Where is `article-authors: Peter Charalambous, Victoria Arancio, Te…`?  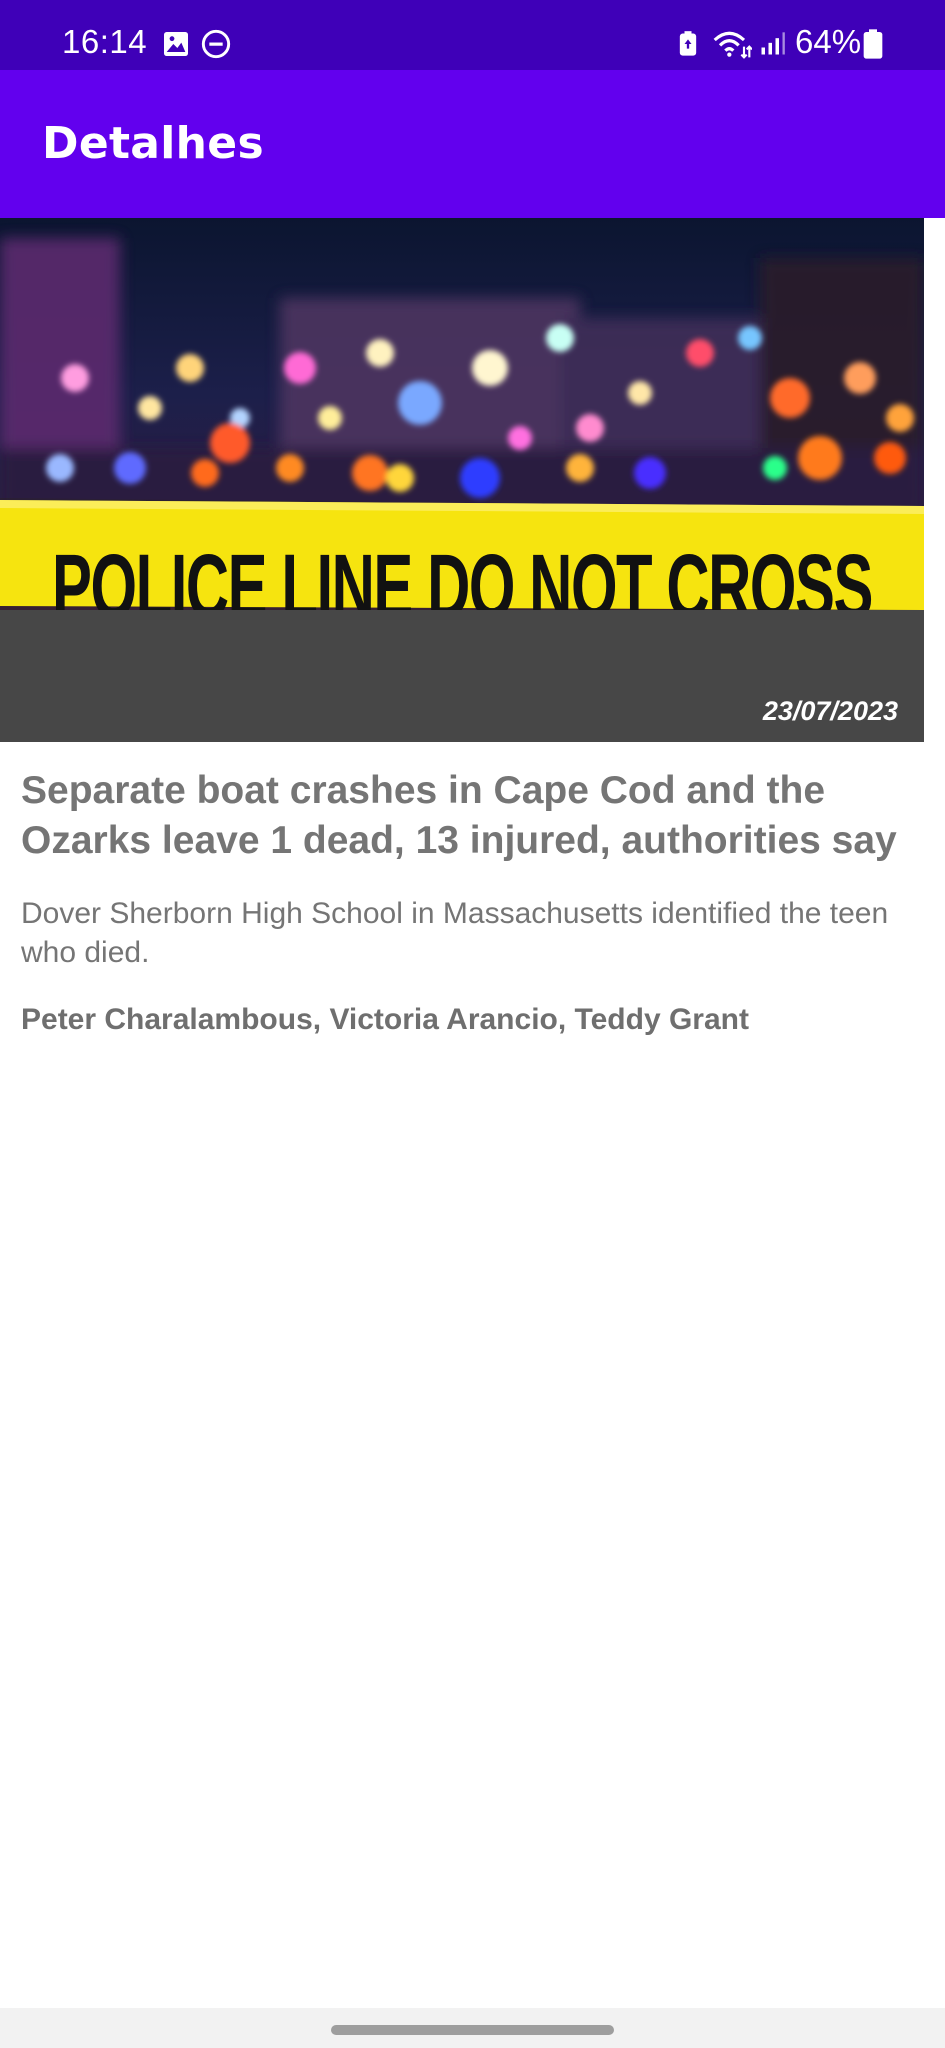
article-authors: Peter Charalambous, Victoria Arancio, Te… is located at coordinates (385, 1019).